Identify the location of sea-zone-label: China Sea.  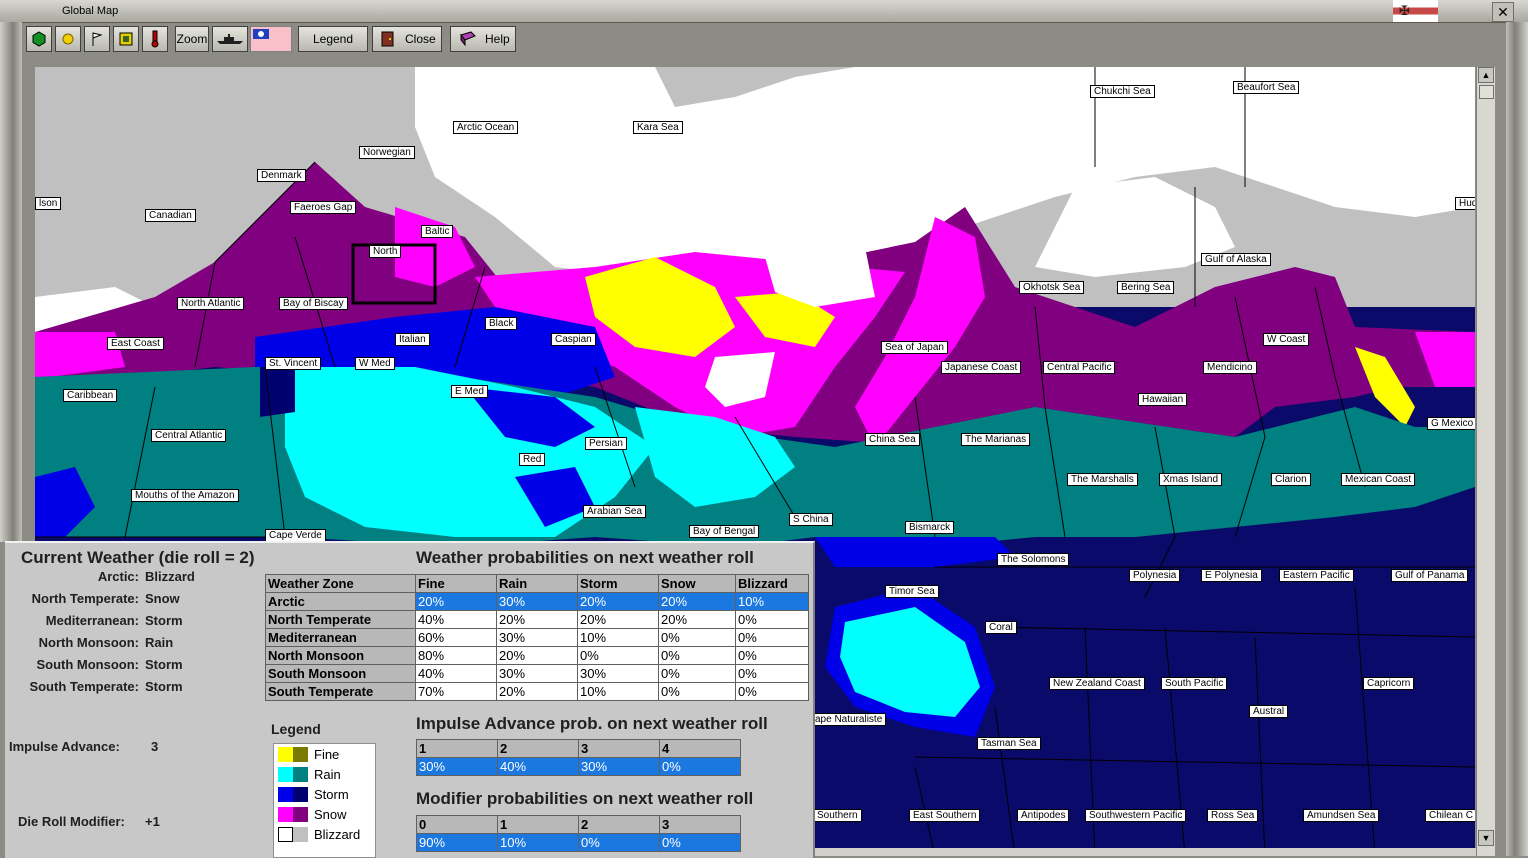
(892, 439).